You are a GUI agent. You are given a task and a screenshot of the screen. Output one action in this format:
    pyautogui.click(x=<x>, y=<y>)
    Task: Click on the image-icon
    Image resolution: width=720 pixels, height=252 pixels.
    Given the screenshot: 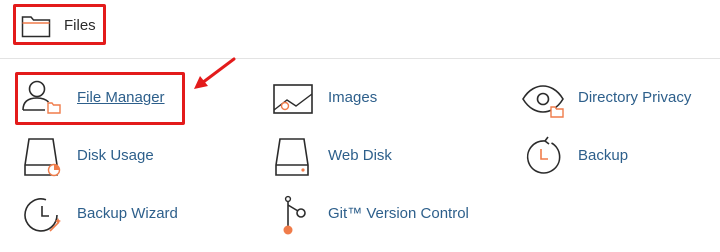 What is the action you would take?
    pyautogui.click(x=293, y=99)
    